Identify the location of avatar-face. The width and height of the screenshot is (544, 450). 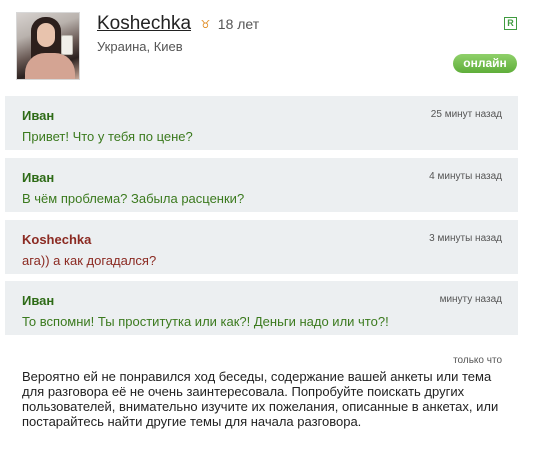
(46, 35).